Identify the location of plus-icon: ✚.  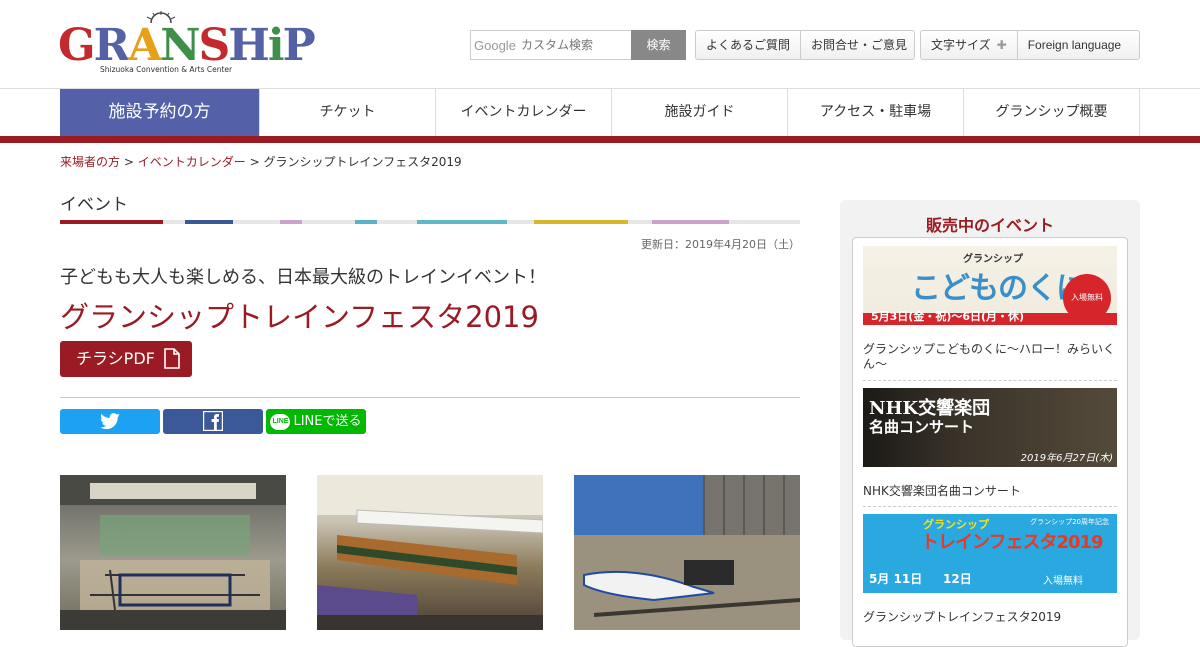
(1001, 45).